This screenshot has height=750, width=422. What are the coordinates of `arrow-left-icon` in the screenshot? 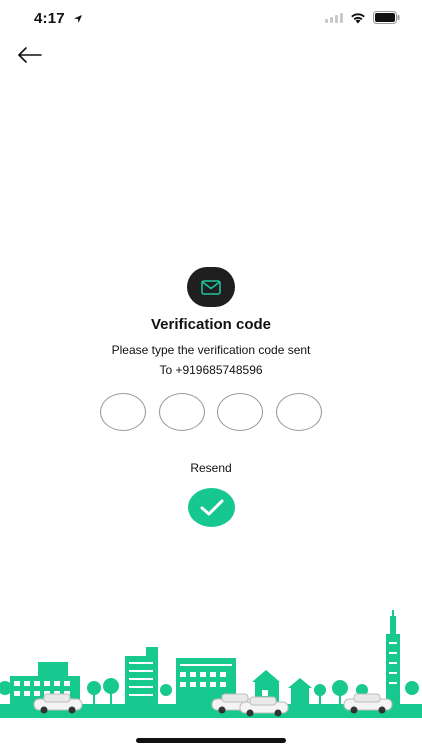 It's located at (30, 55).